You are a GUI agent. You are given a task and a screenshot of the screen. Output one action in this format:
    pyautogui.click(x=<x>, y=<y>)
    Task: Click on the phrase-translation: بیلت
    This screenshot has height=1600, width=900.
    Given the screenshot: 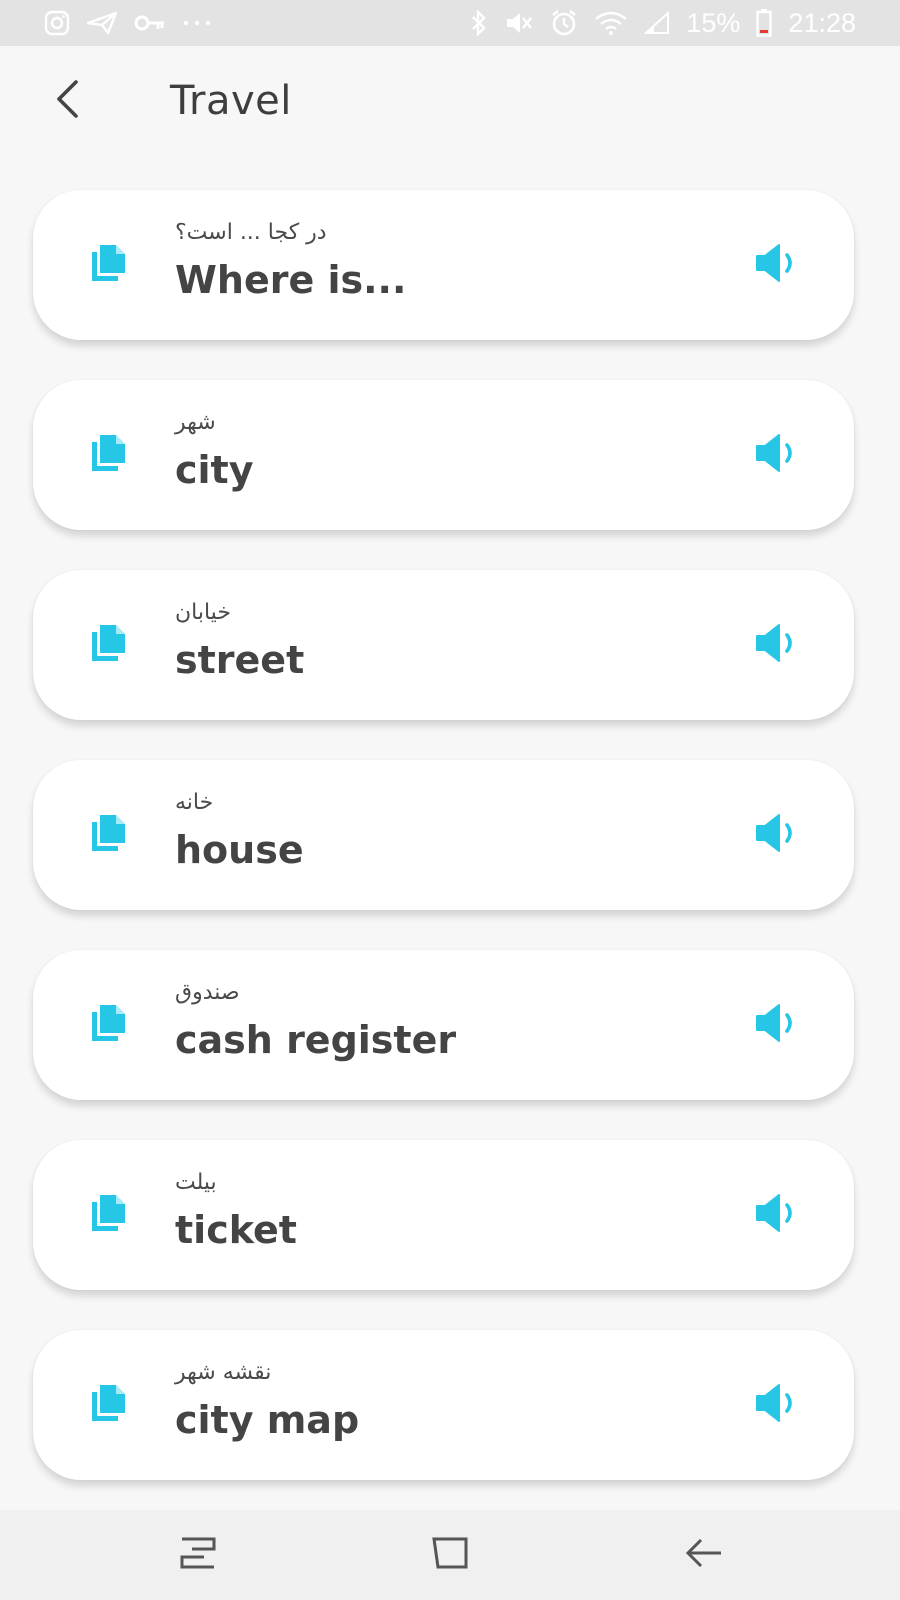 What is the action you would take?
    pyautogui.click(x=196, y=1182)
    